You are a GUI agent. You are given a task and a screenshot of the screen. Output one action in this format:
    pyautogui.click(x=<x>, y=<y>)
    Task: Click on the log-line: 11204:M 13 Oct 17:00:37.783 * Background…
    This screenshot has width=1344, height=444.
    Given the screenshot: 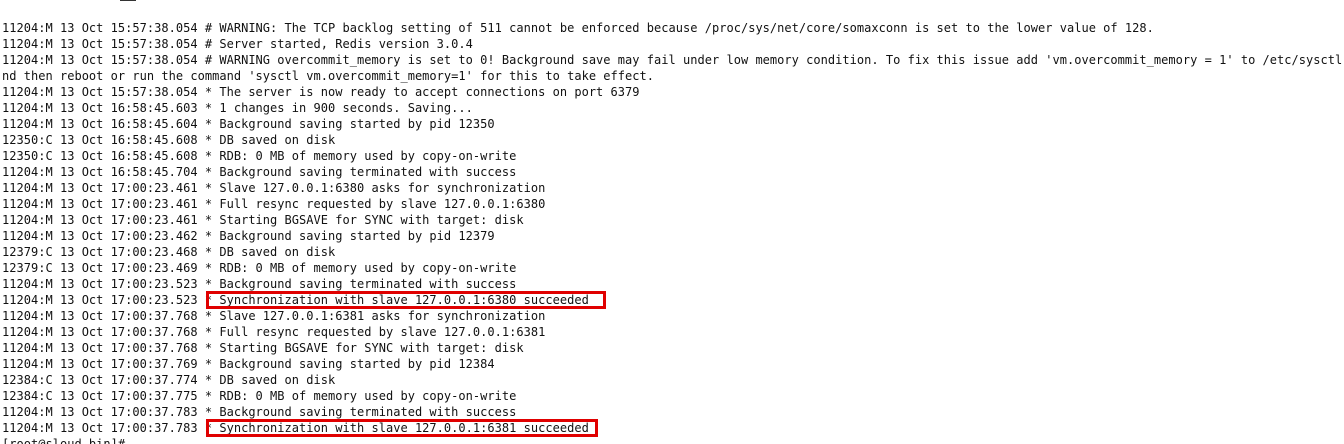 What is the action you would take?
    pyautogui.click(x=259, y=412)
    